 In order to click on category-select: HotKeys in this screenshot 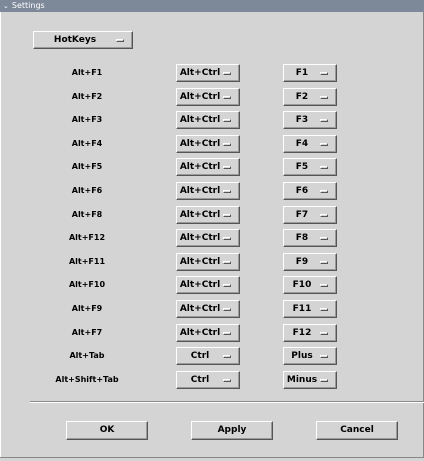, I will do `click(83, 40)`.